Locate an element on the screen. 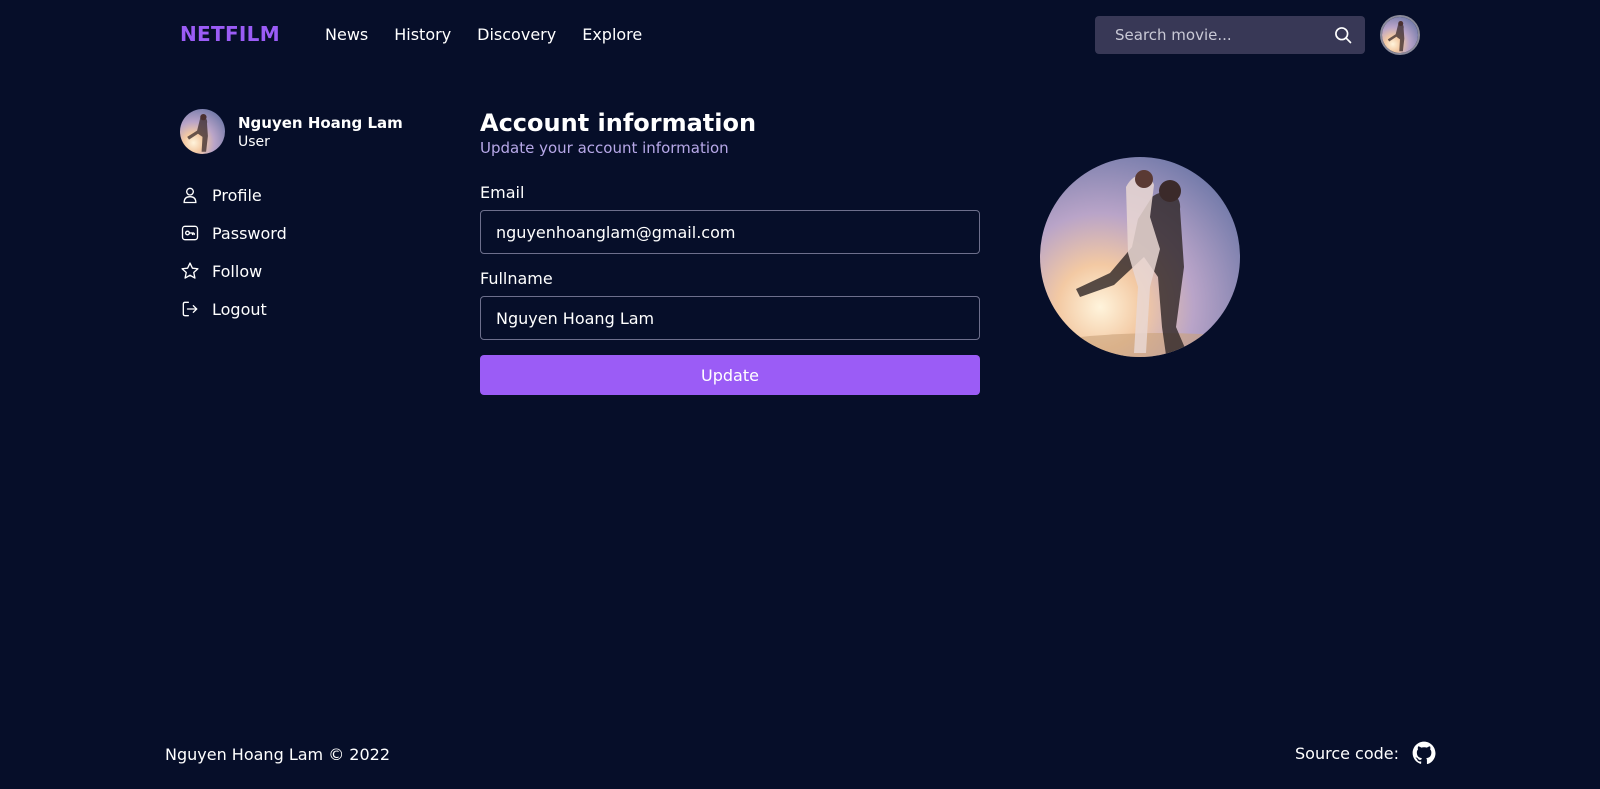  header-avatar is located at coordinates (1400, 35).